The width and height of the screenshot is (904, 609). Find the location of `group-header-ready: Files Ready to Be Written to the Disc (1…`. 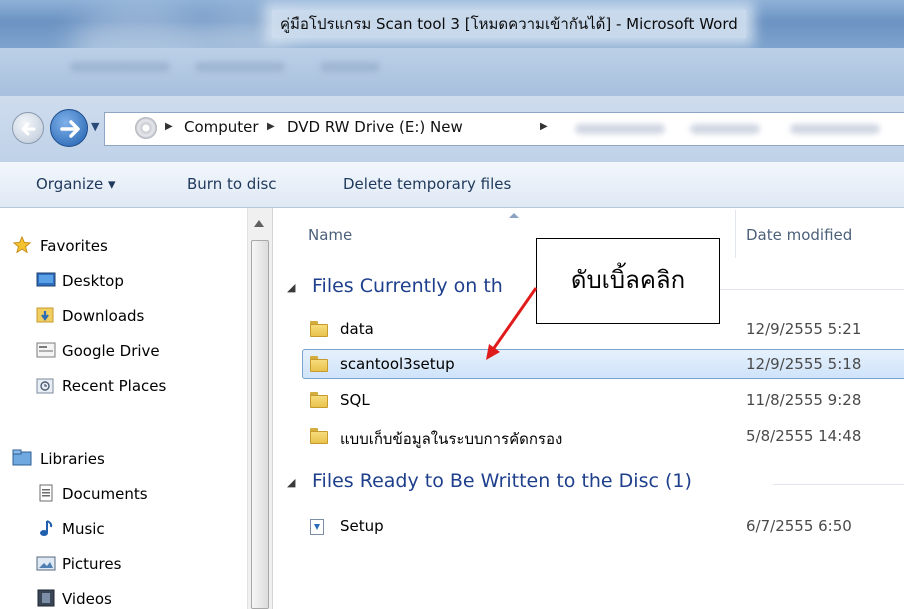

group-header-ready: Files Ready to Be Written to the Disc (1… is located at coordinates (502, 481).